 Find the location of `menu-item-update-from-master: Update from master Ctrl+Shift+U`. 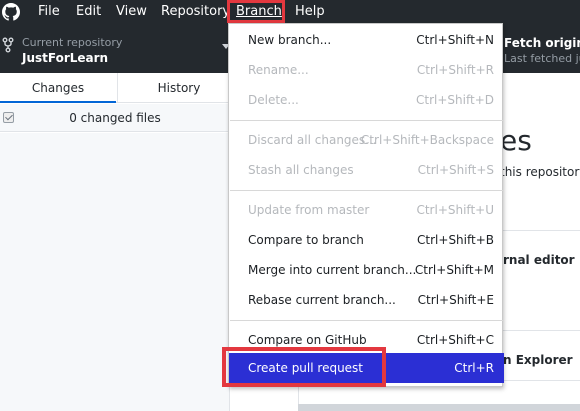

menu-item-update-from-master: Update from master Ctrl+Shift+U is located at coordinates (366, 210).